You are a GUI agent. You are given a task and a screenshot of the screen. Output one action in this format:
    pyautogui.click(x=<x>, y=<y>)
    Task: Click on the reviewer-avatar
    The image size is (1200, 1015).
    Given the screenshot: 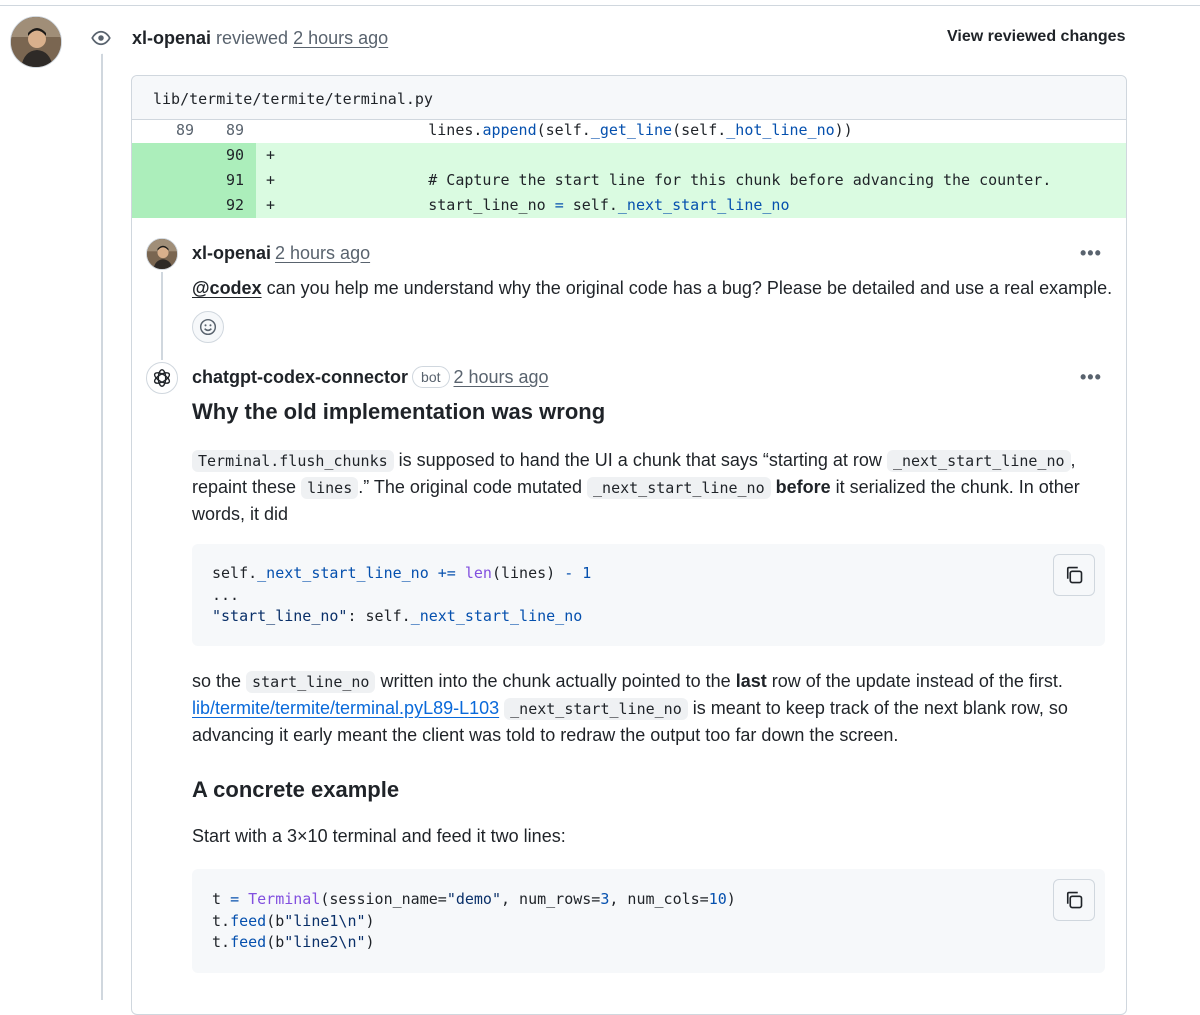 What is the action you would take?
    pyautogui.click(x=36, y=42)
    